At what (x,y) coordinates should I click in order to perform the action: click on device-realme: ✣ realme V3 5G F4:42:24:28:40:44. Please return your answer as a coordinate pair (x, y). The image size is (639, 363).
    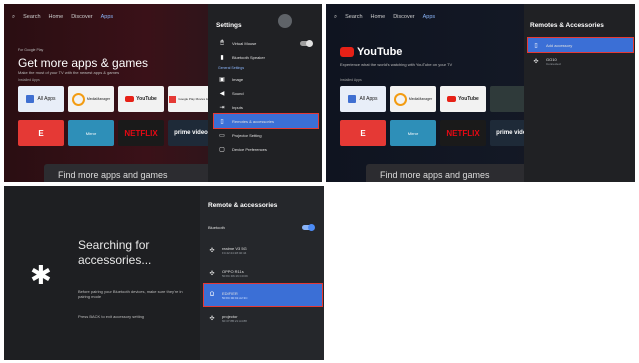
    Looking at the image, I should click on (263, 250).